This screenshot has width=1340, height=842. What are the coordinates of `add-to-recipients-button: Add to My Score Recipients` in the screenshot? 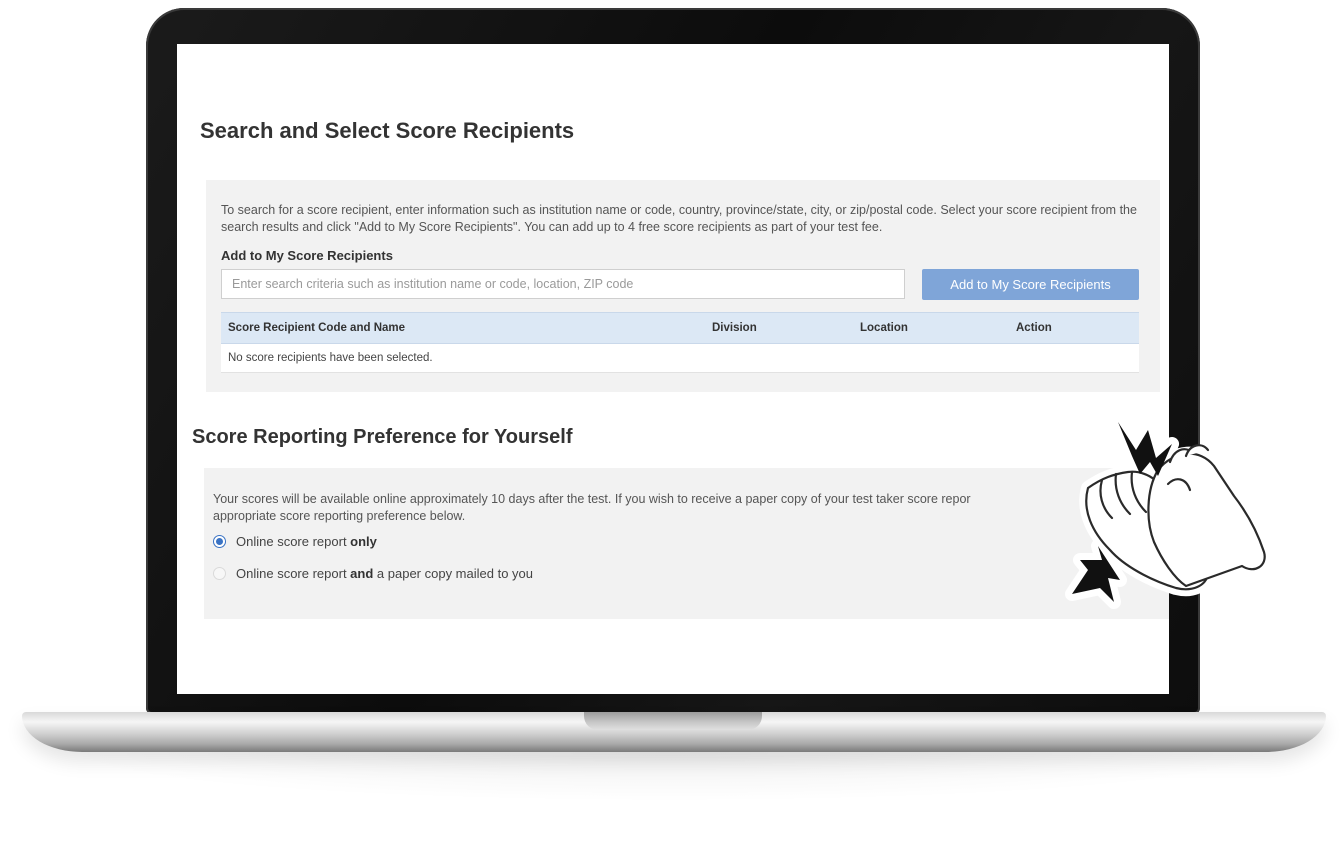 It's located at (1030, 284).